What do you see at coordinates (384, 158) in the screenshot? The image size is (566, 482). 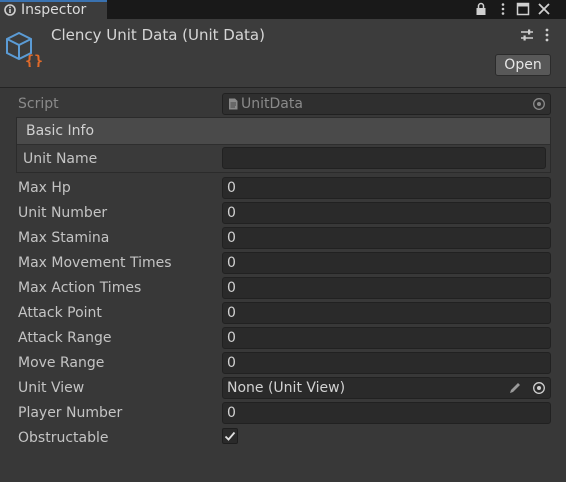 I see `unit-name-field` at bounding box center [384, 158].